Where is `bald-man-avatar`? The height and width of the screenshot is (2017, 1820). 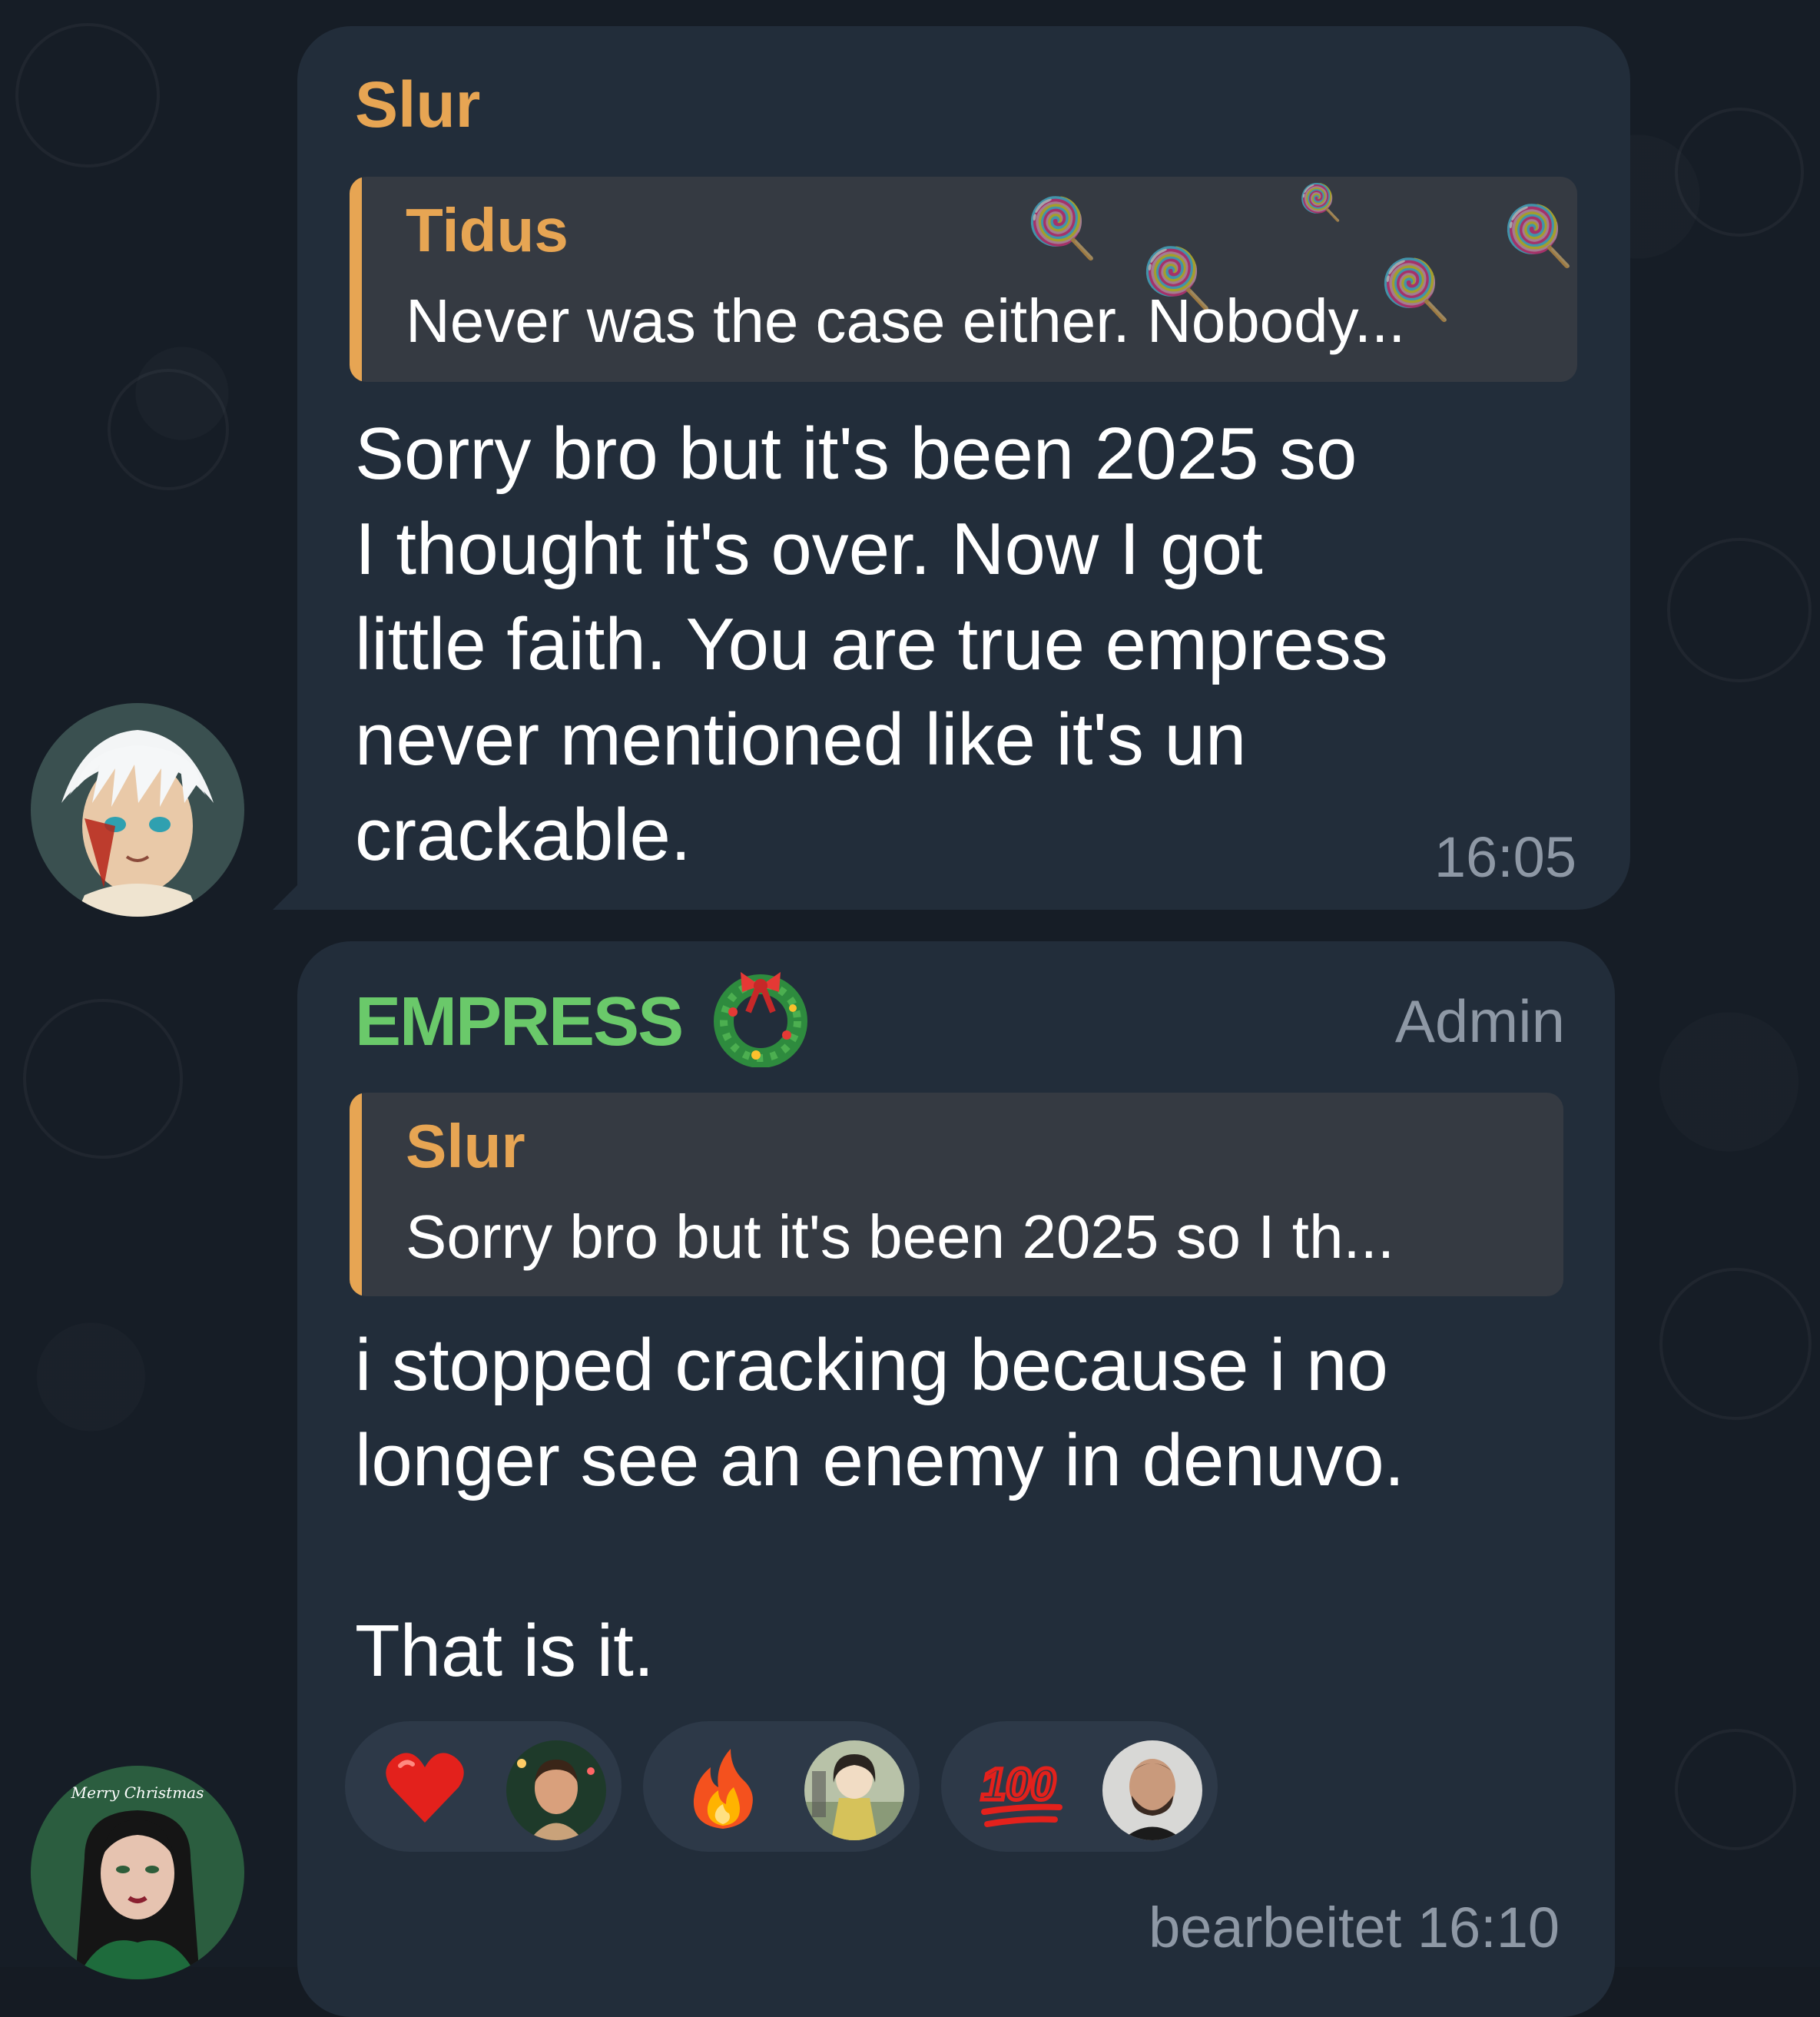
bald-man-avatar is located at coordinates (1152, 1790).